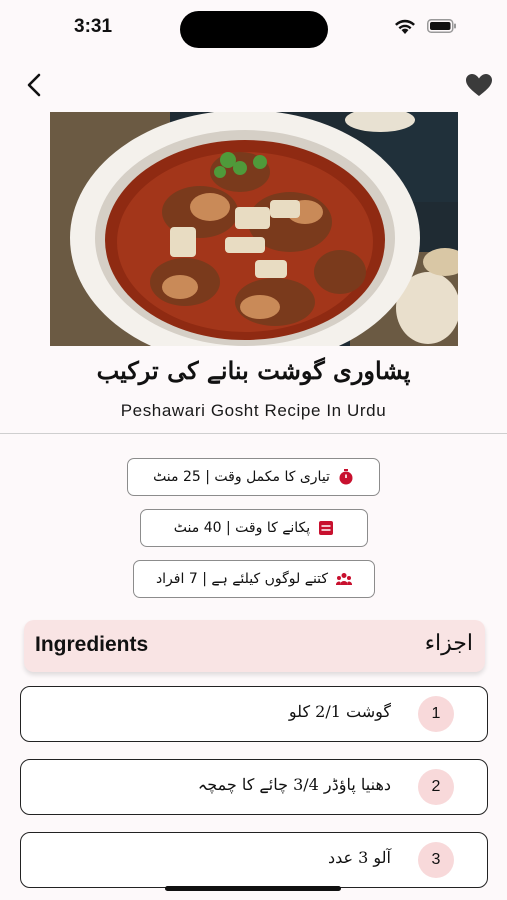 The image size is (507, 900). What do you see at coordinates (253, 433) in the screenshot?
I see `divider` at bounding box center [253, 433].